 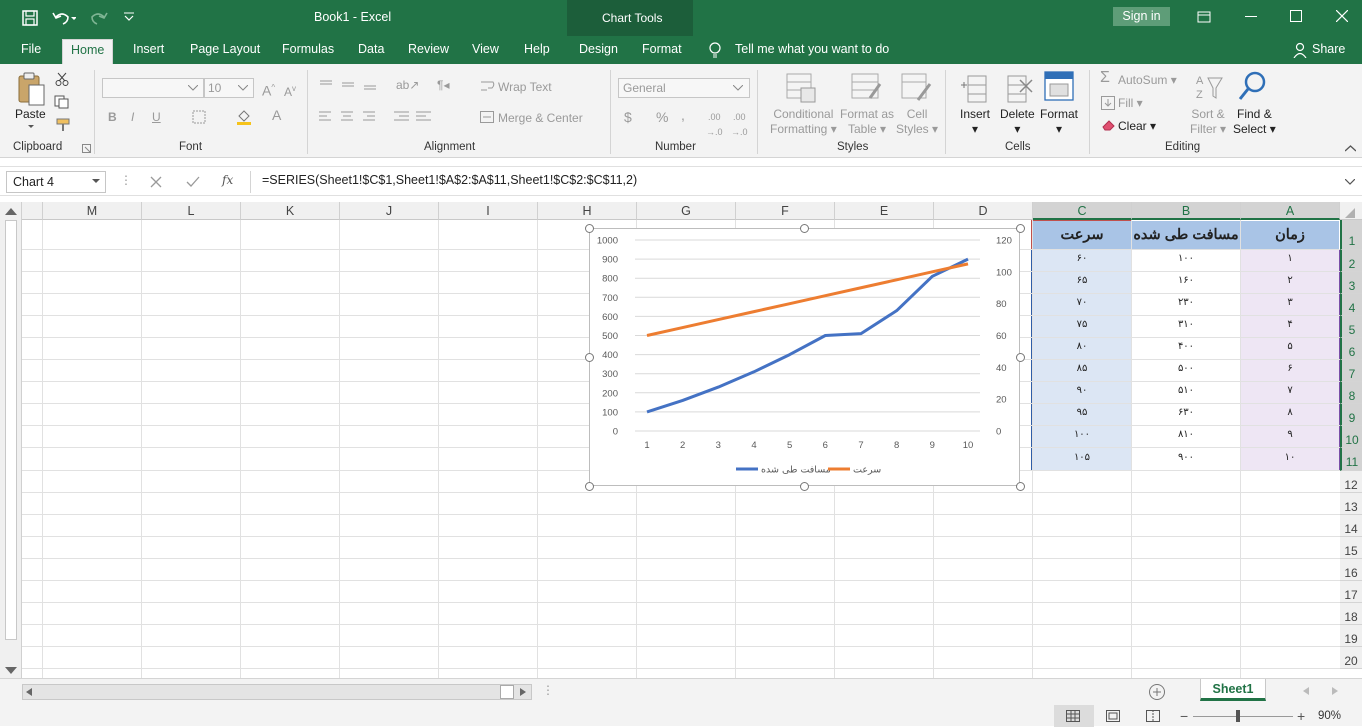 I want to click on column-header-g: G, so click(x=686, y=211).